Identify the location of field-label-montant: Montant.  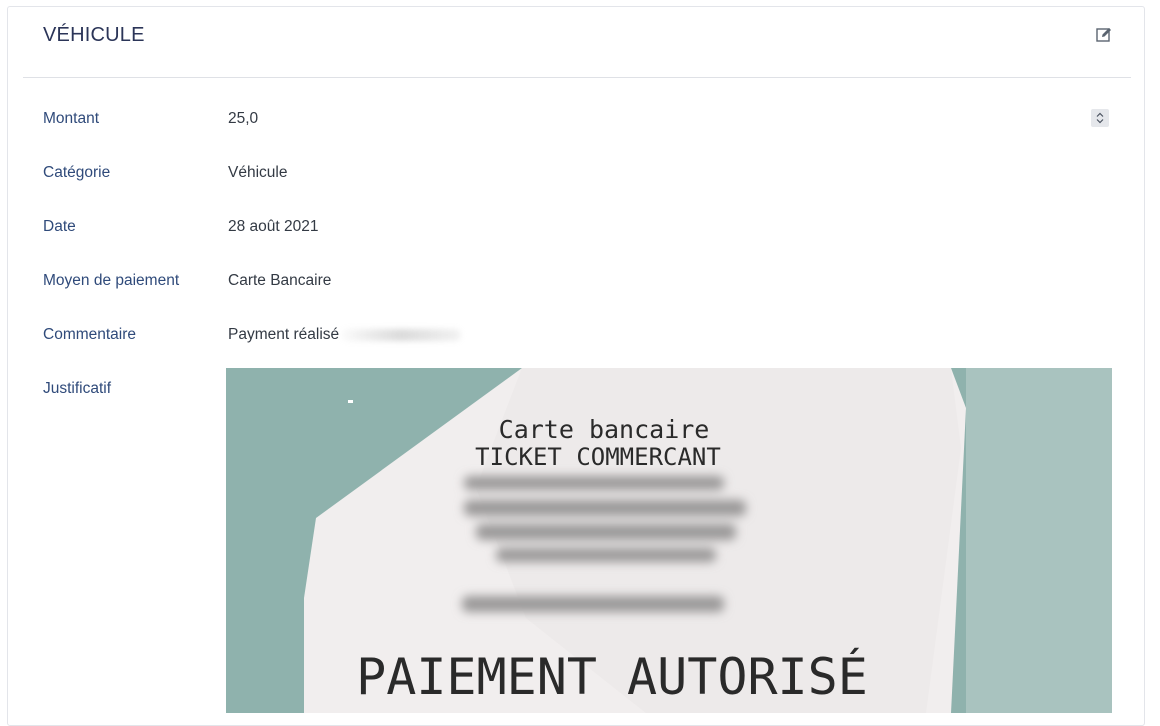
(71, 118).